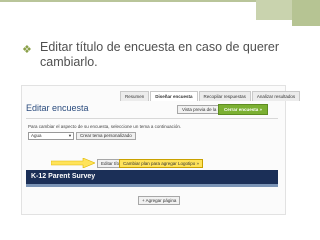 Image resolution: width=320 pixels, height=240 pixels. What do you see at coordinates (135, 96) in the screenshot?
I see `tab-summary: Resumen` at bounding box center [135, 96].